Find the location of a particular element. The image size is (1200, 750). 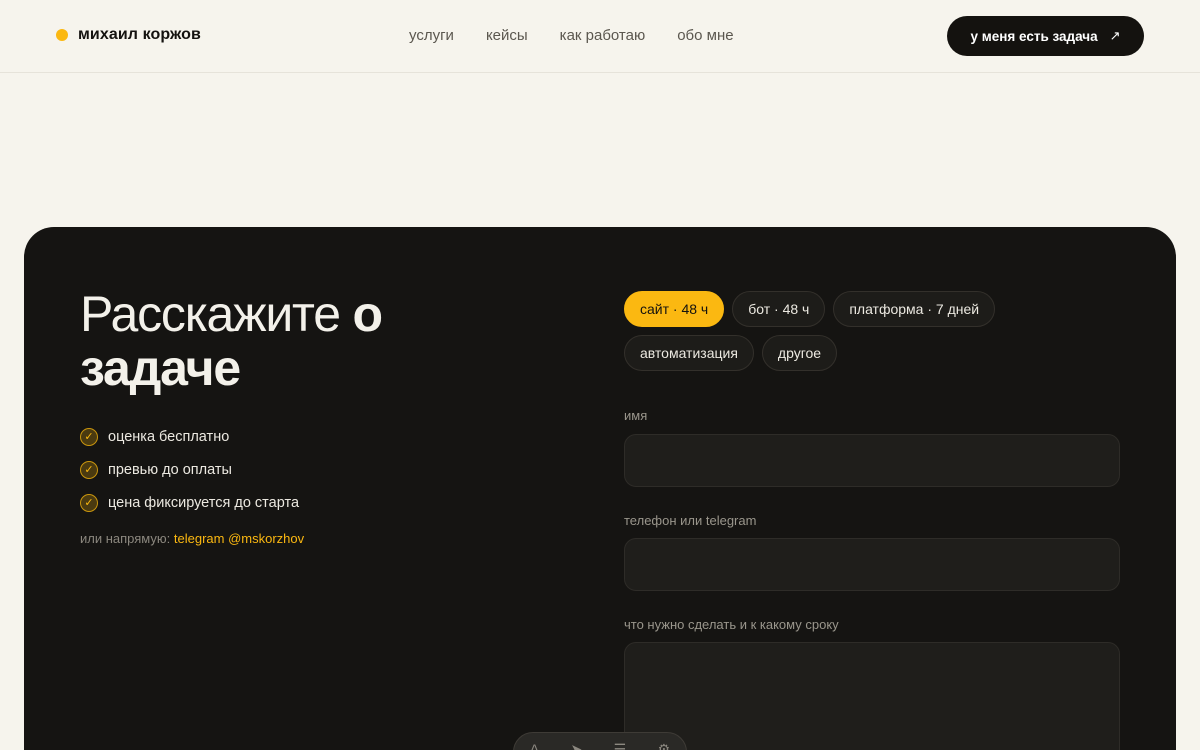

chip-bot: бот · 48 ч is located at coordinates (779, 309).